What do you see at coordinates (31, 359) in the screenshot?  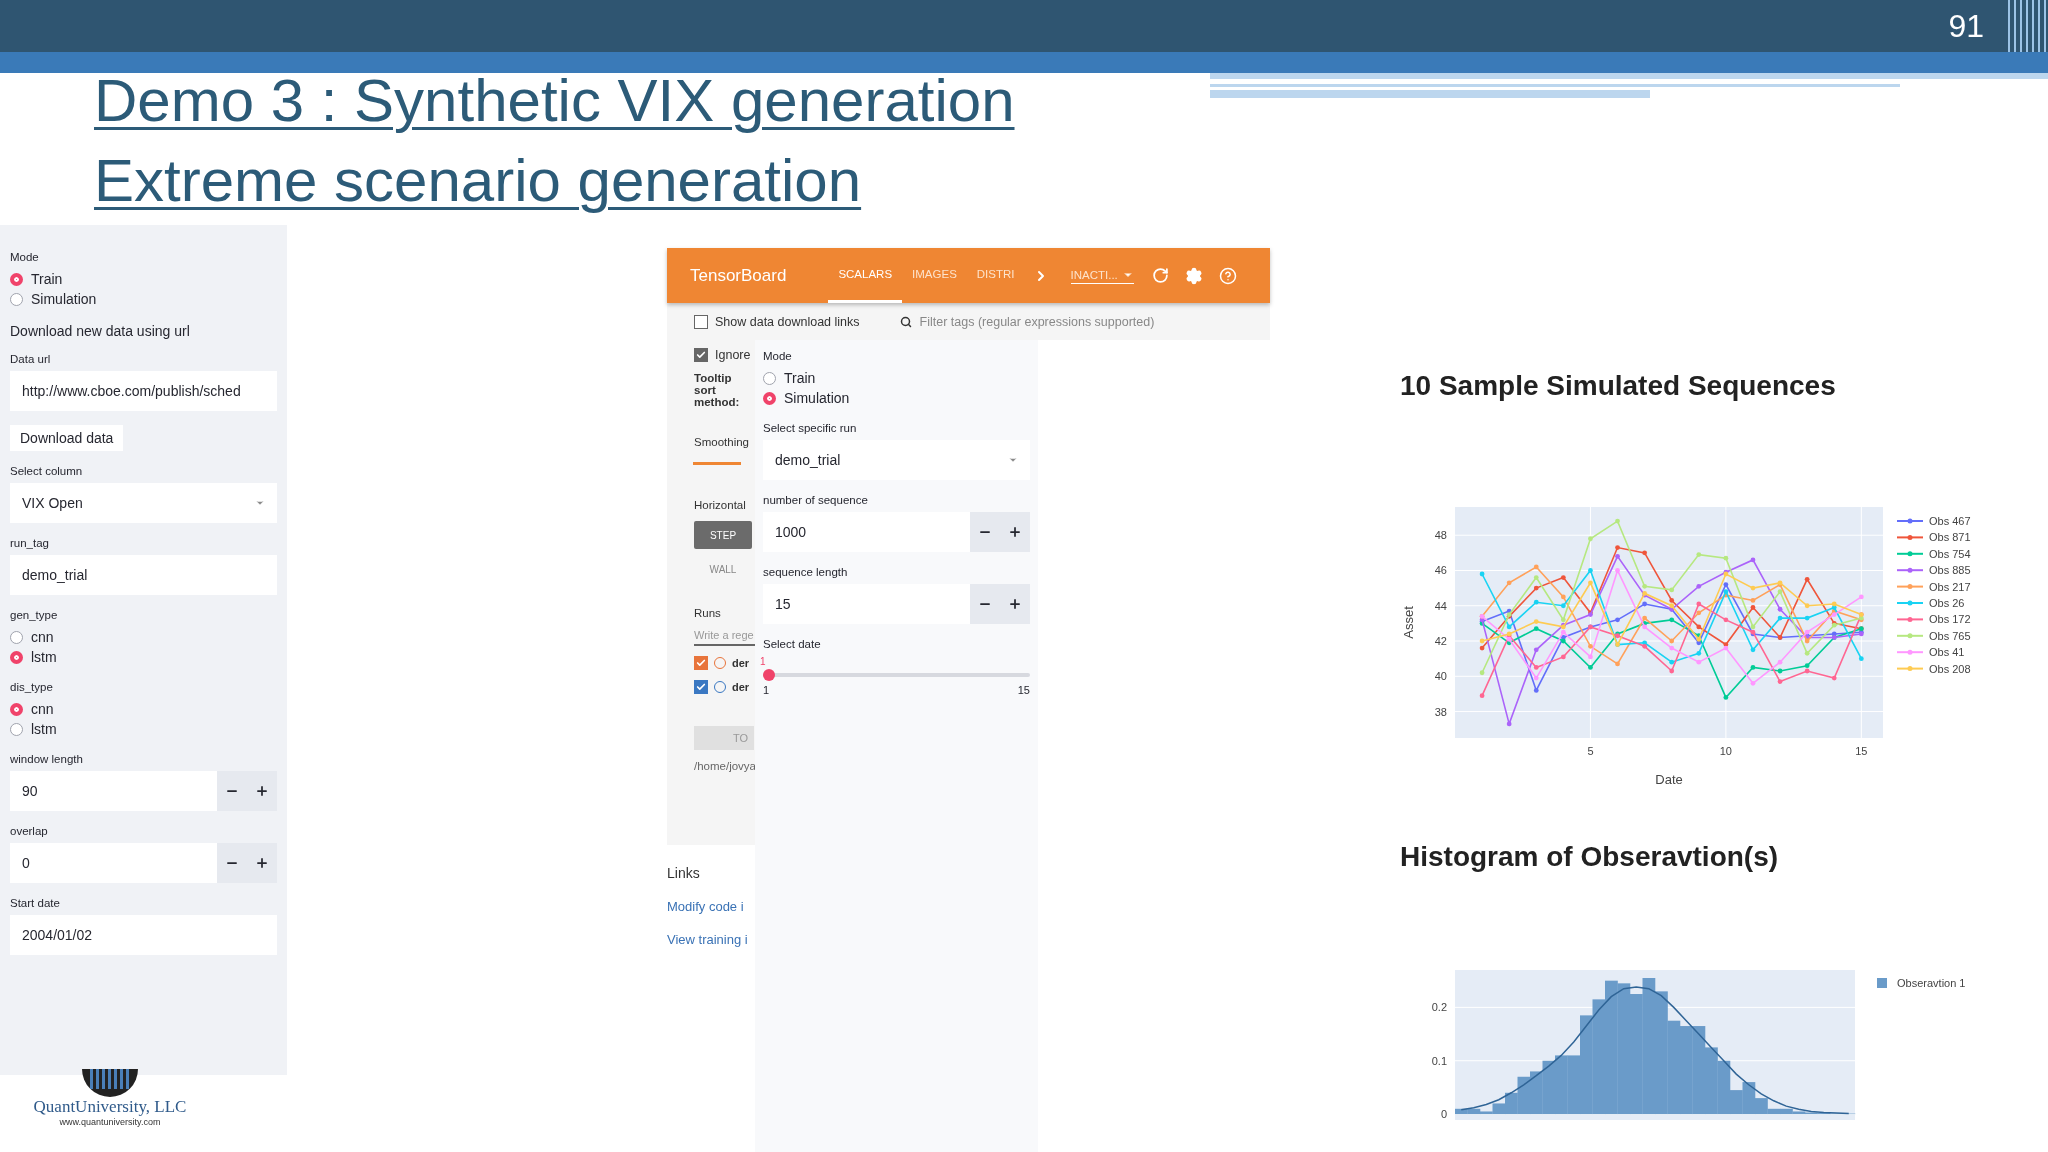 I see `field-label: Data url` at bounding box center [31, 359].